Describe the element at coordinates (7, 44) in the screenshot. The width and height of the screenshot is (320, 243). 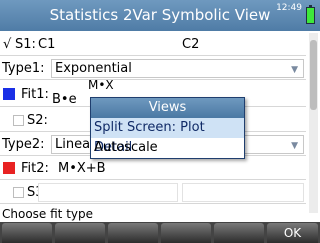
I see `s1-checkmark: √` at that location.